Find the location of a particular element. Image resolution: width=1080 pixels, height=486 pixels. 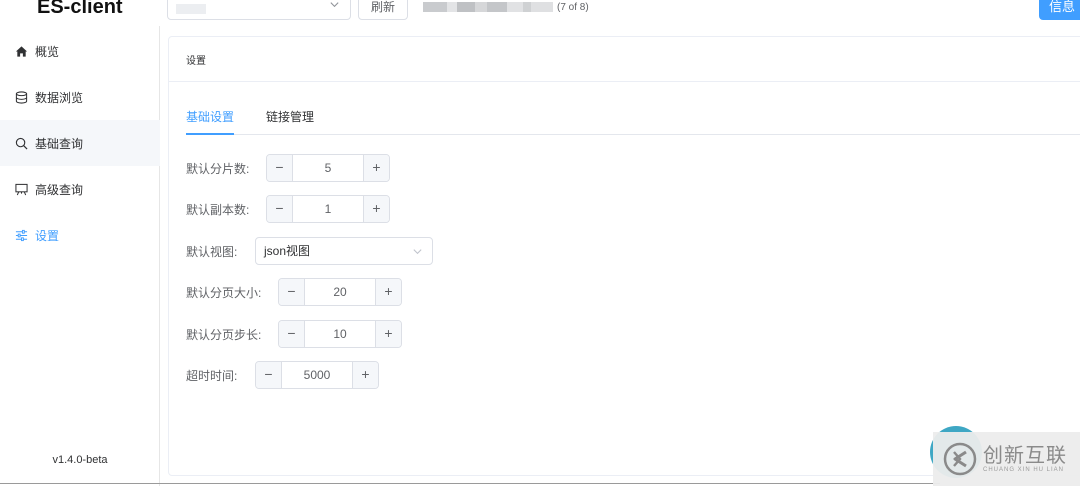

view-label: 默认视图: is located at coordinates (212, 251).